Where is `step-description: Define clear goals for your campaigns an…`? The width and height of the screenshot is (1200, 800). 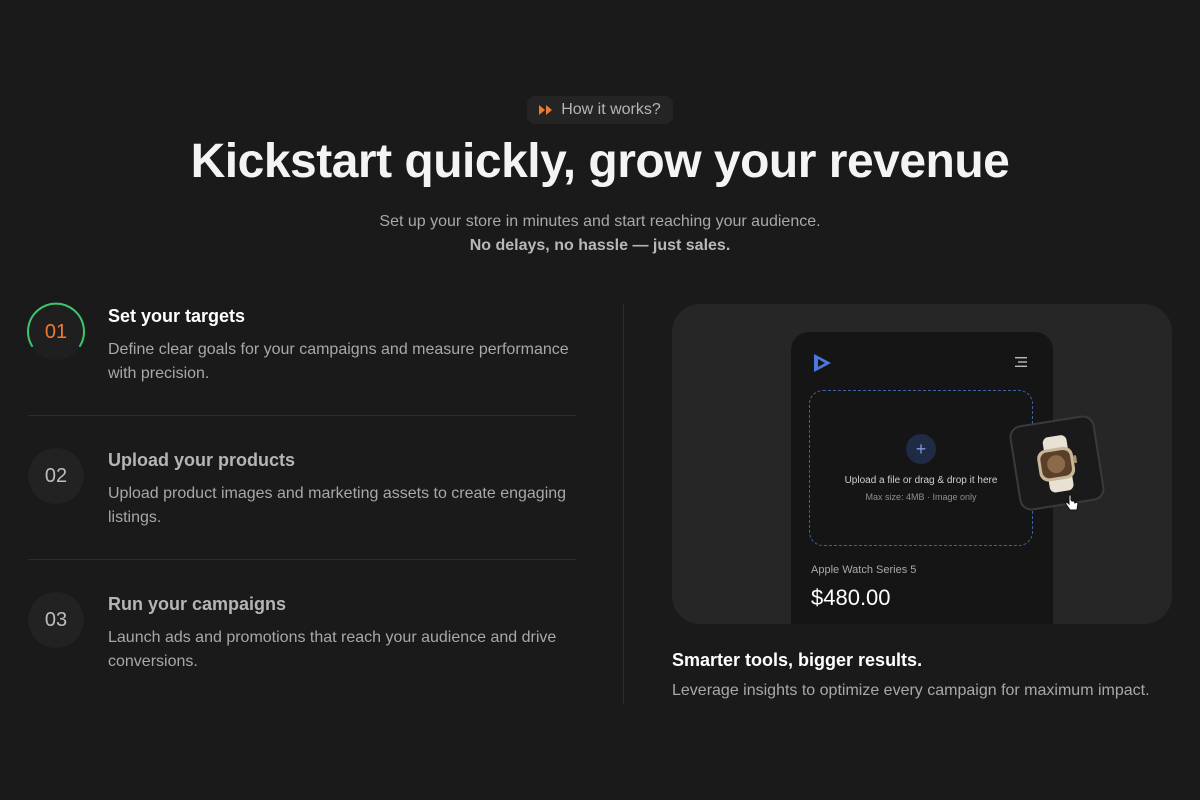
step-description: Define clear goals for your campaigns an… is located at coordinates (338, 361).